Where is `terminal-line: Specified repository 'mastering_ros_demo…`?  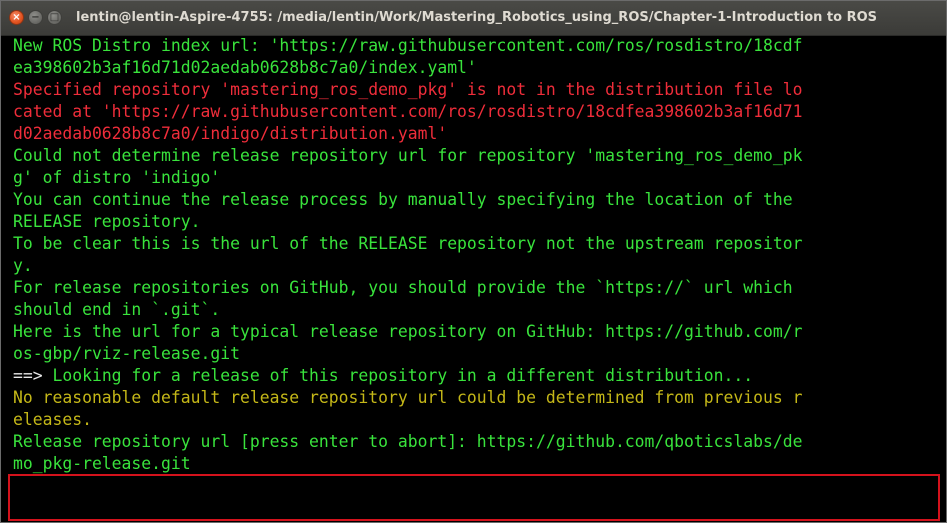 terminal-line: Specified repository 'mastering_ros_demo… is located at coordinates (408, 89).